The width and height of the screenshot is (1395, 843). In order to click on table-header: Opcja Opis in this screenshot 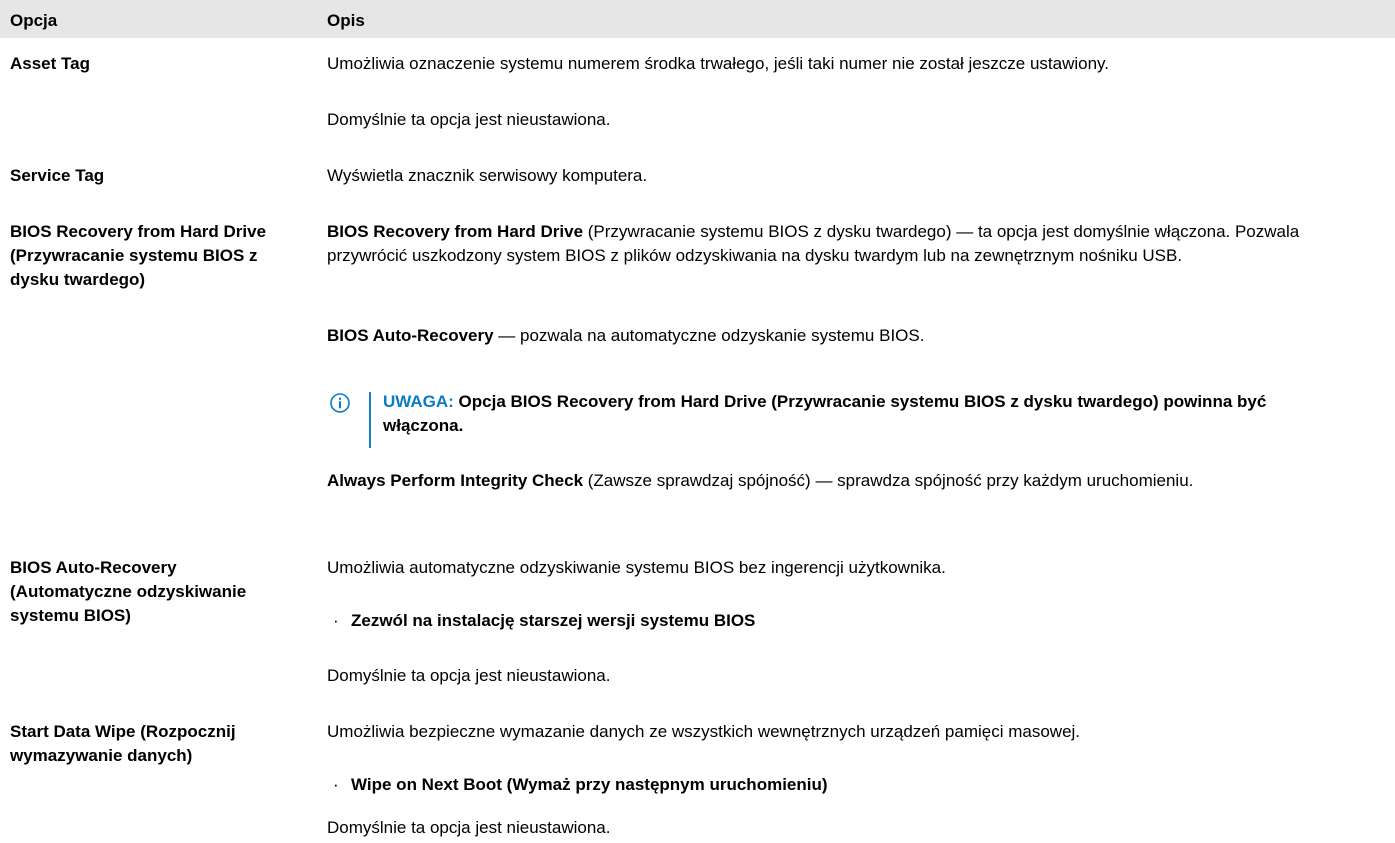, I will do `click(697, 19)`.